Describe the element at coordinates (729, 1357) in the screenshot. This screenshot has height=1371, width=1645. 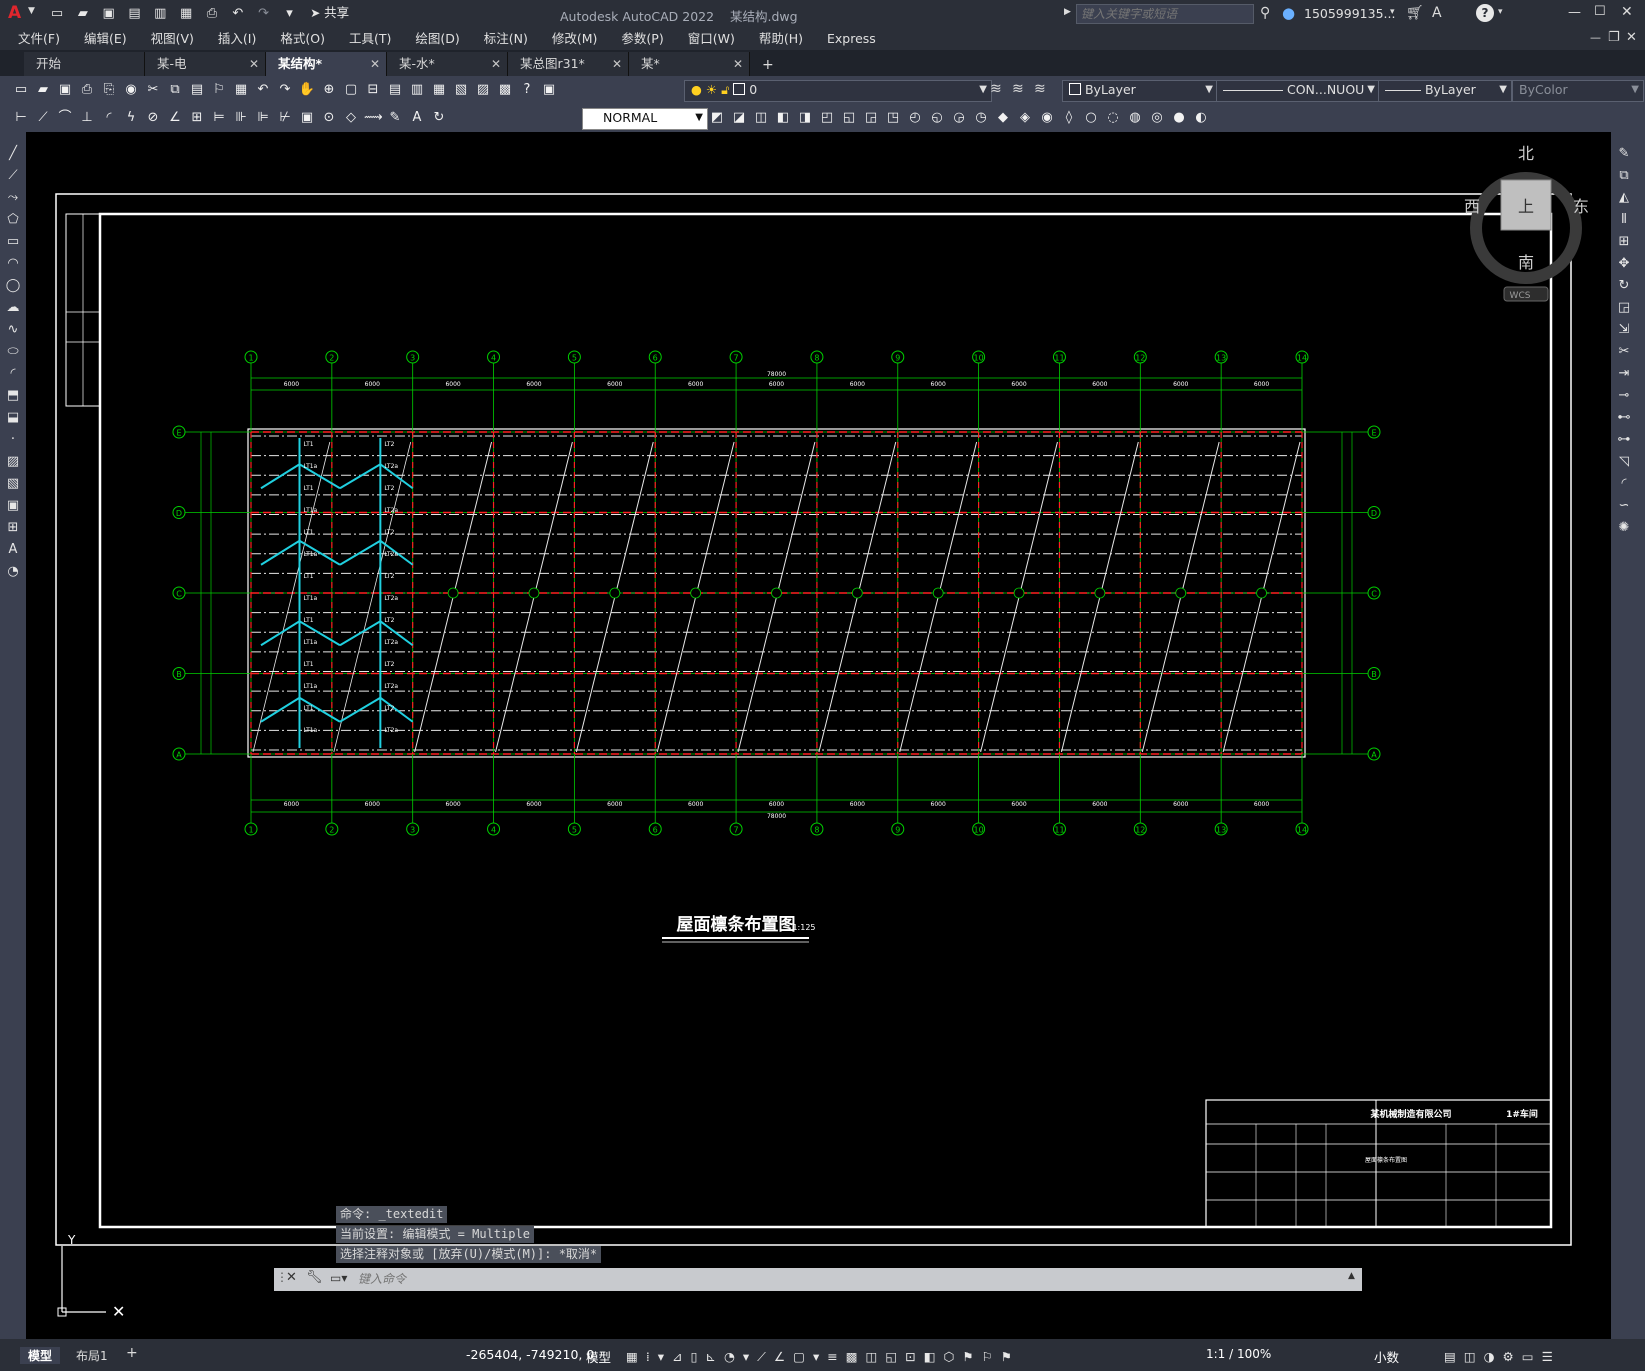
I see `polar-icon: ◔` at that location.